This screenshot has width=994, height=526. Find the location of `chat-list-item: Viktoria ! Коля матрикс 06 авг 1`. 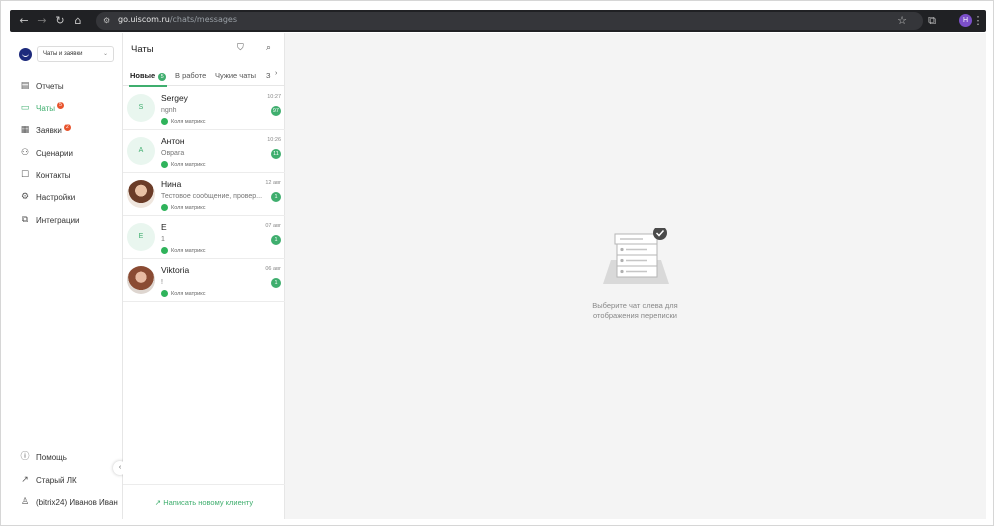

chat-list-item: Viktoria ! Коля матрикс 06 авг 1 is located at coordinates (204, 280).